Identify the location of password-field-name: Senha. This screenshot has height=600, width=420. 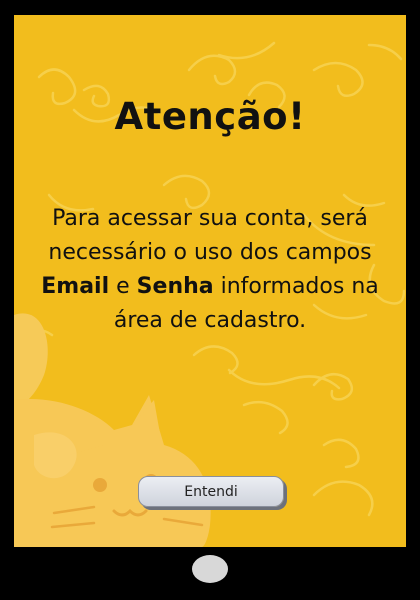
(175, 286).